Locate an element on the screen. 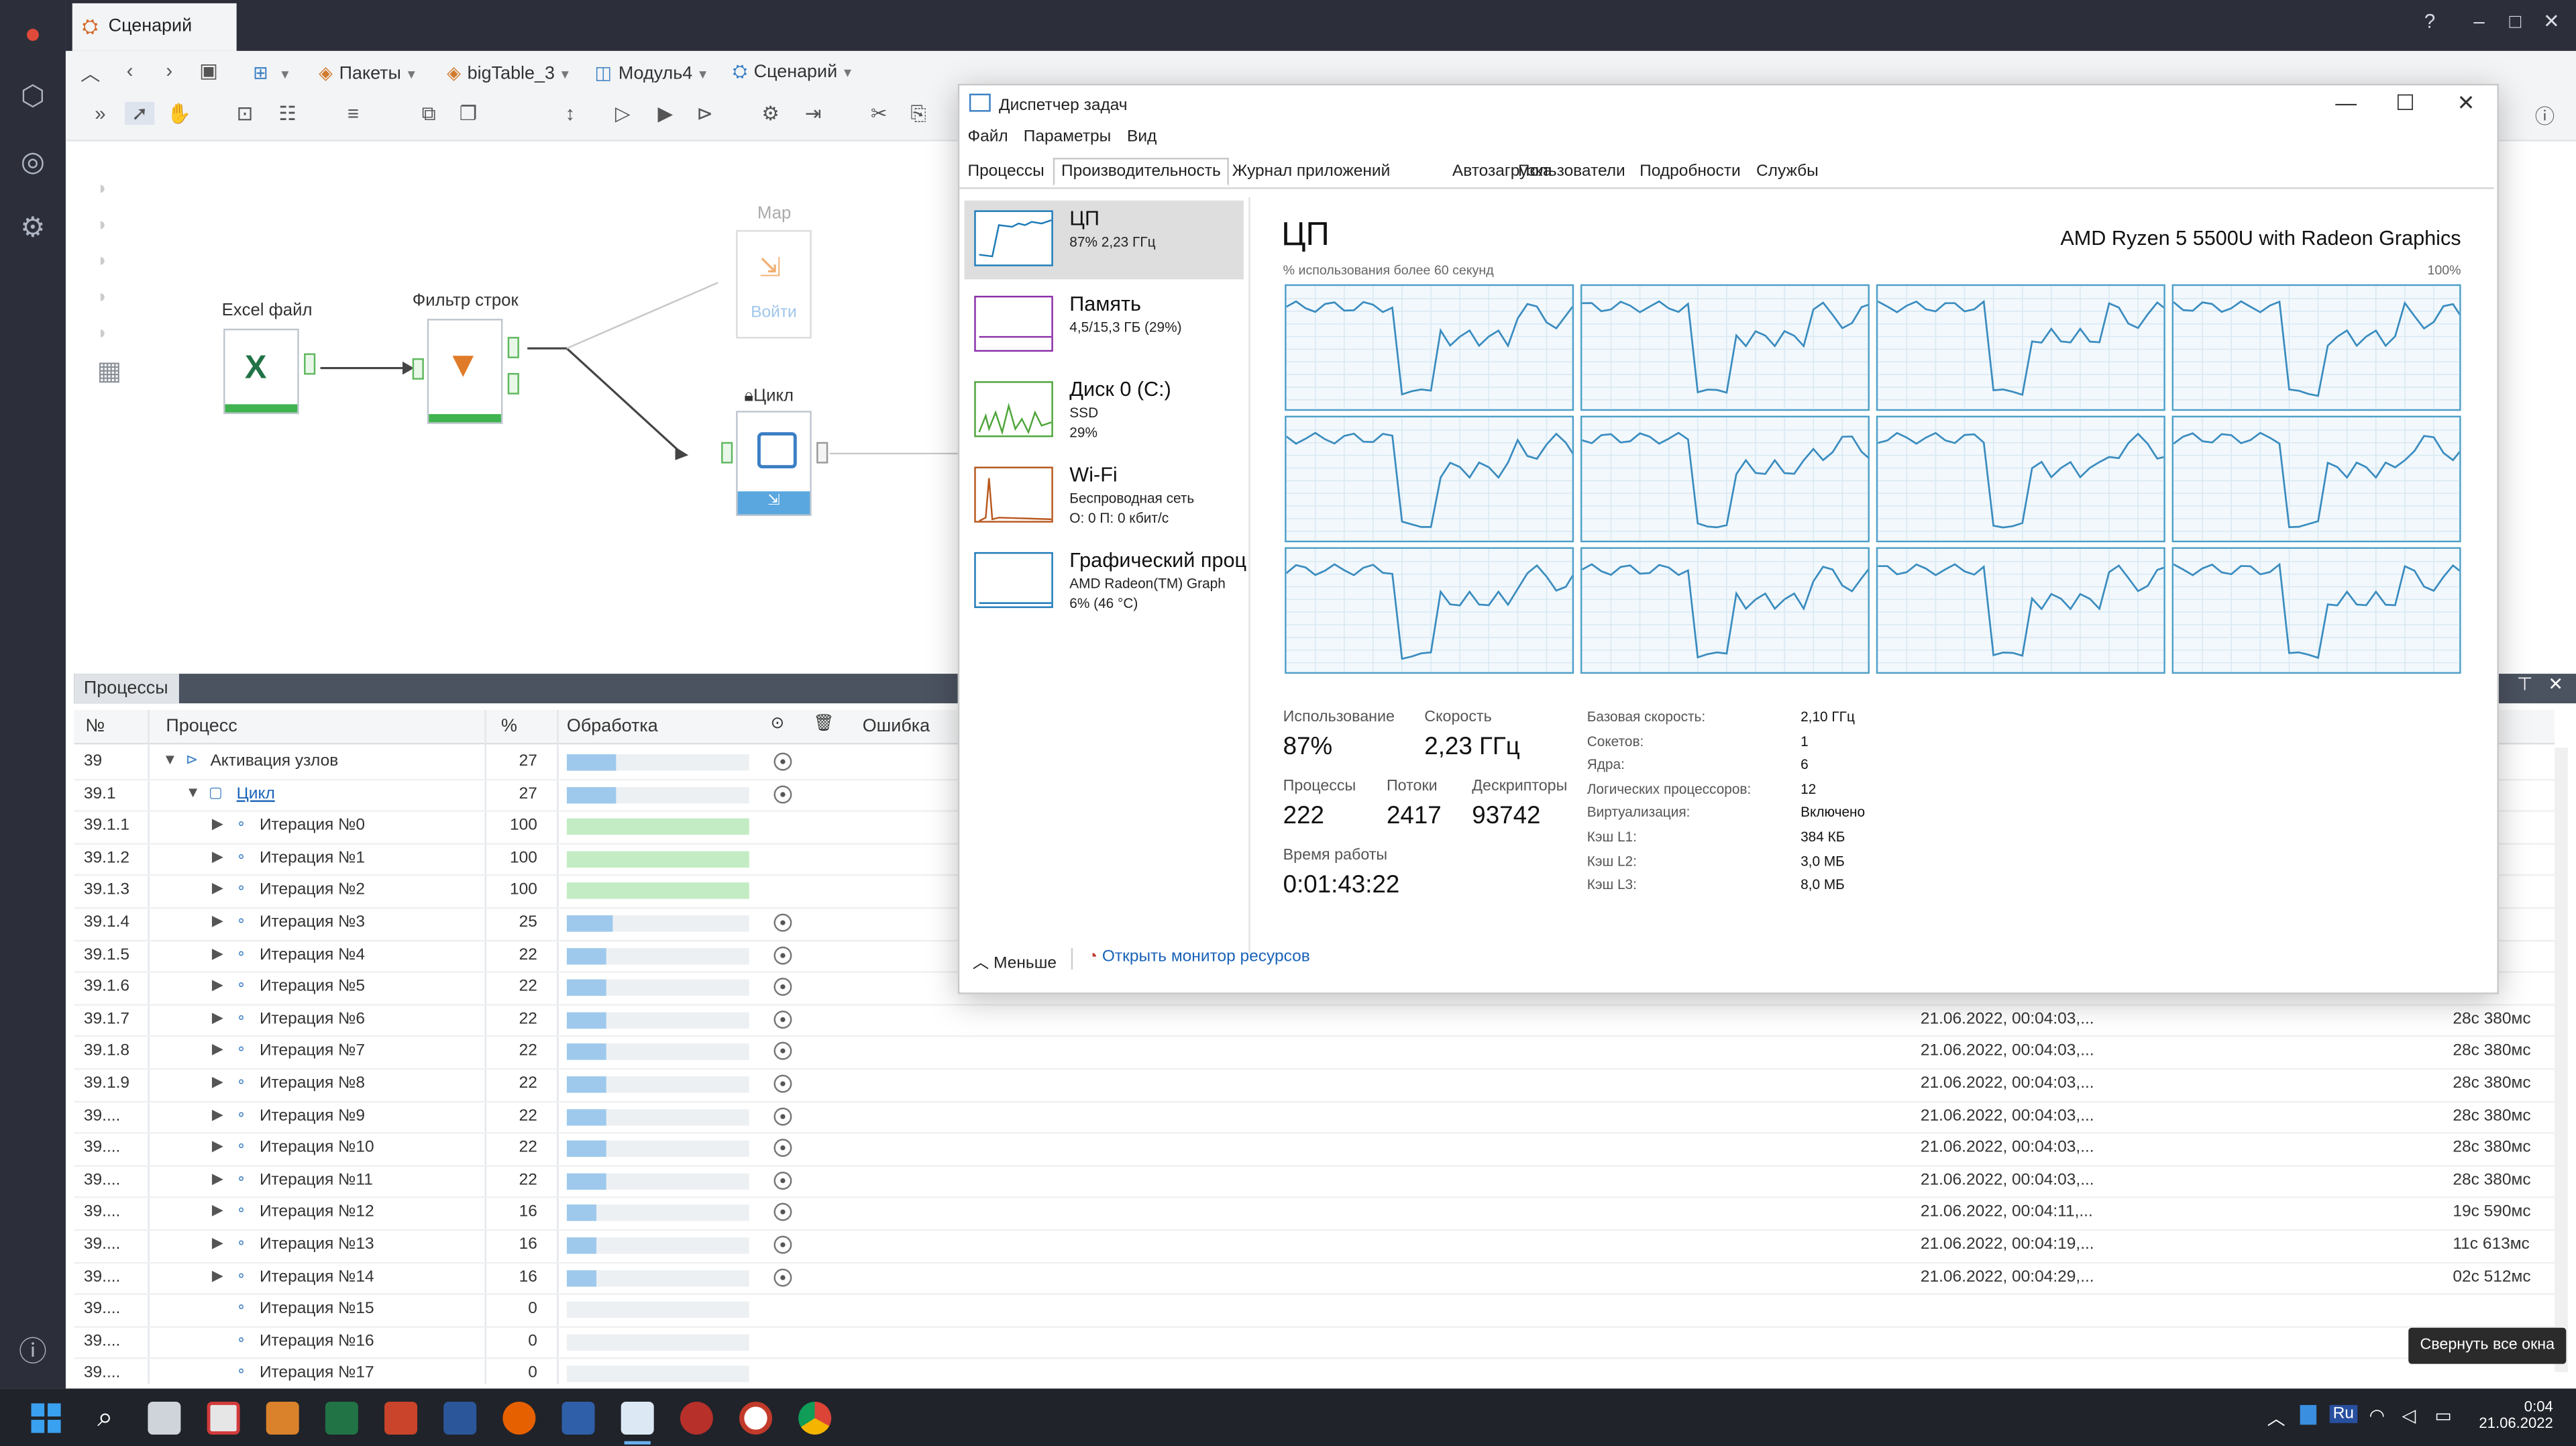  tm-minimize-icon: — is located at coordinates (2346, 103).